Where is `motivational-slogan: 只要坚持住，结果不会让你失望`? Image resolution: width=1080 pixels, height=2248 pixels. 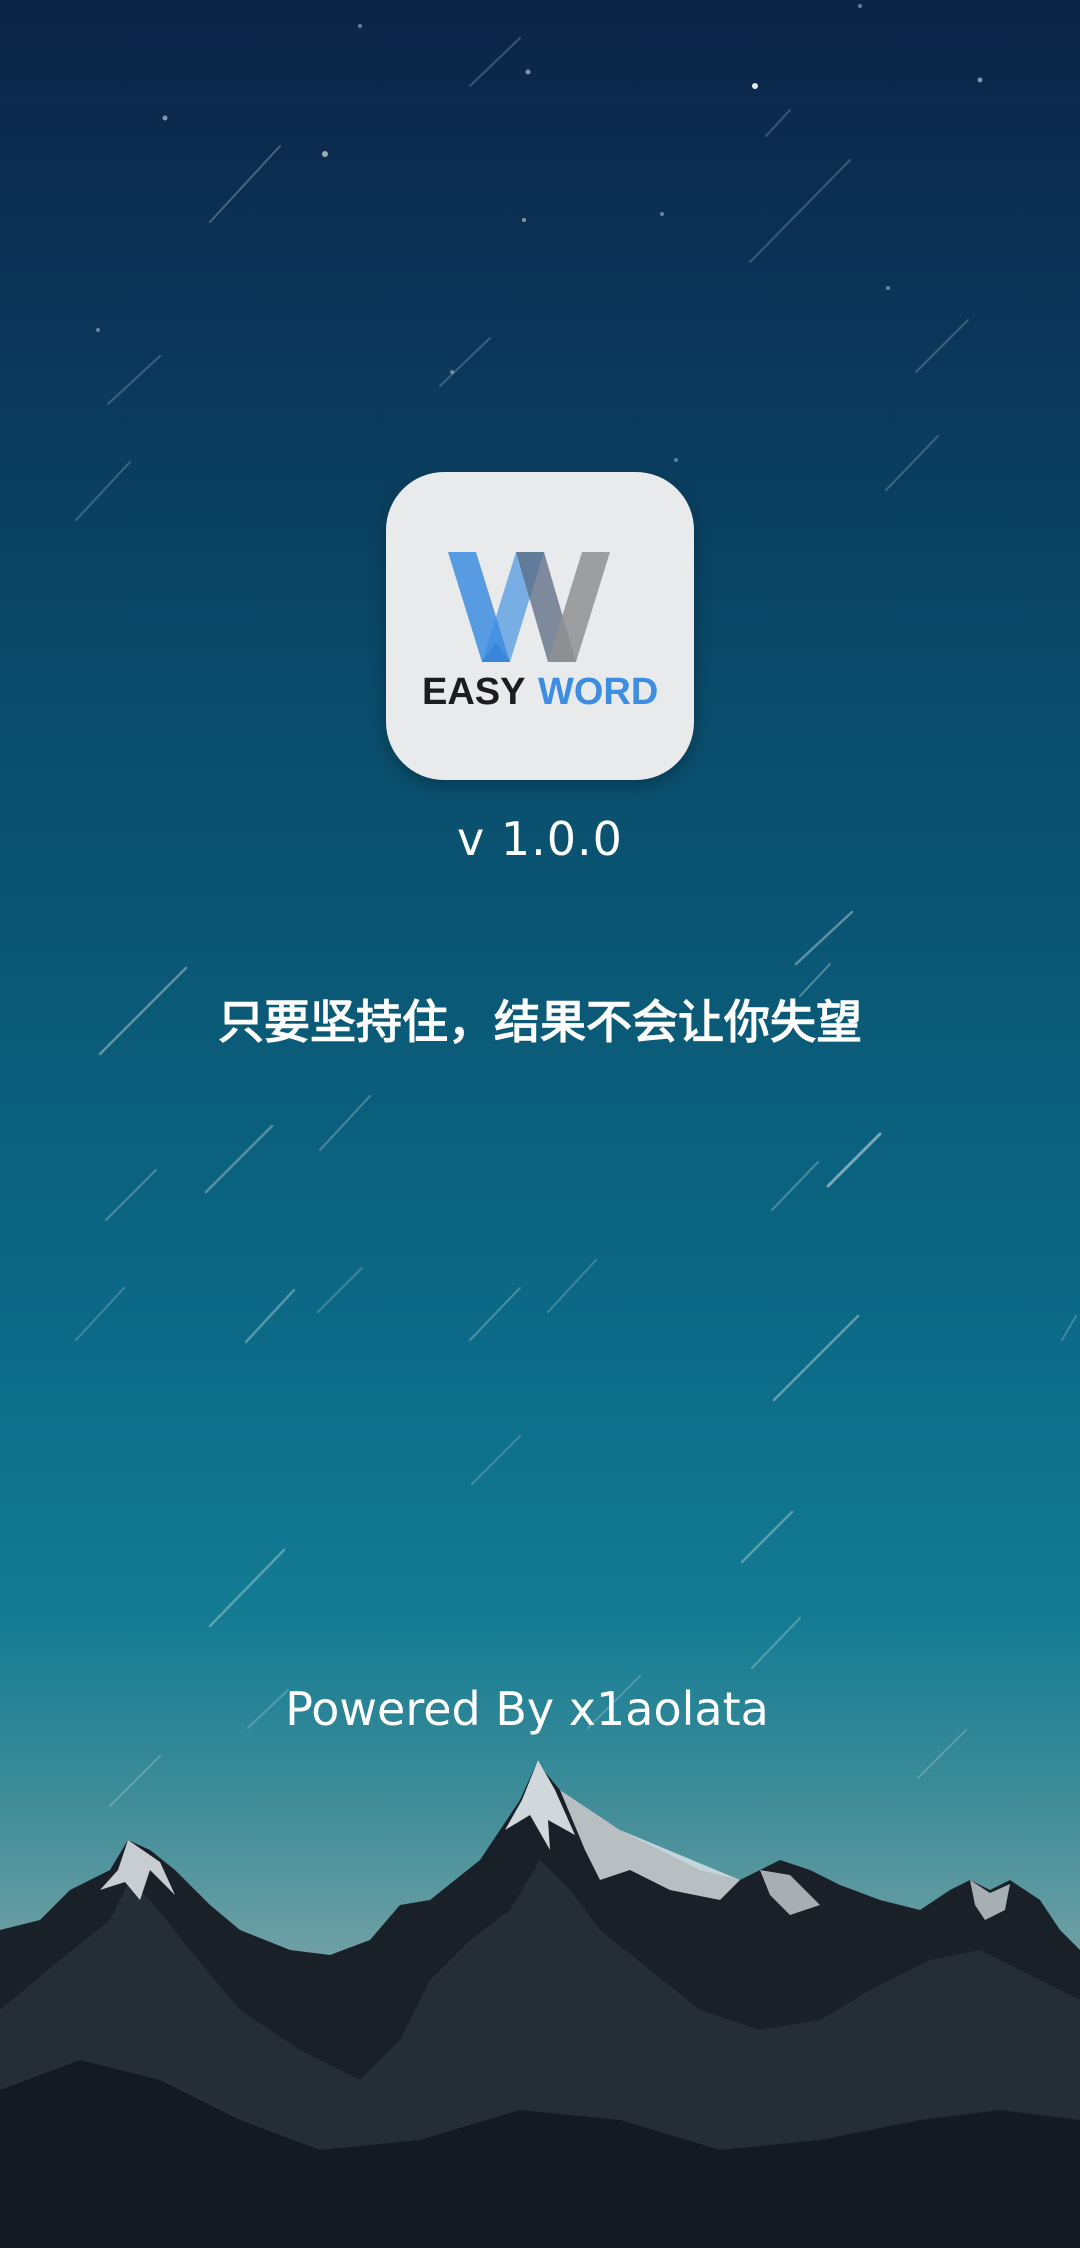 motivational-slogan: 只要坚持住，结果不会让你失望 is located at coordinates (540, 1022).